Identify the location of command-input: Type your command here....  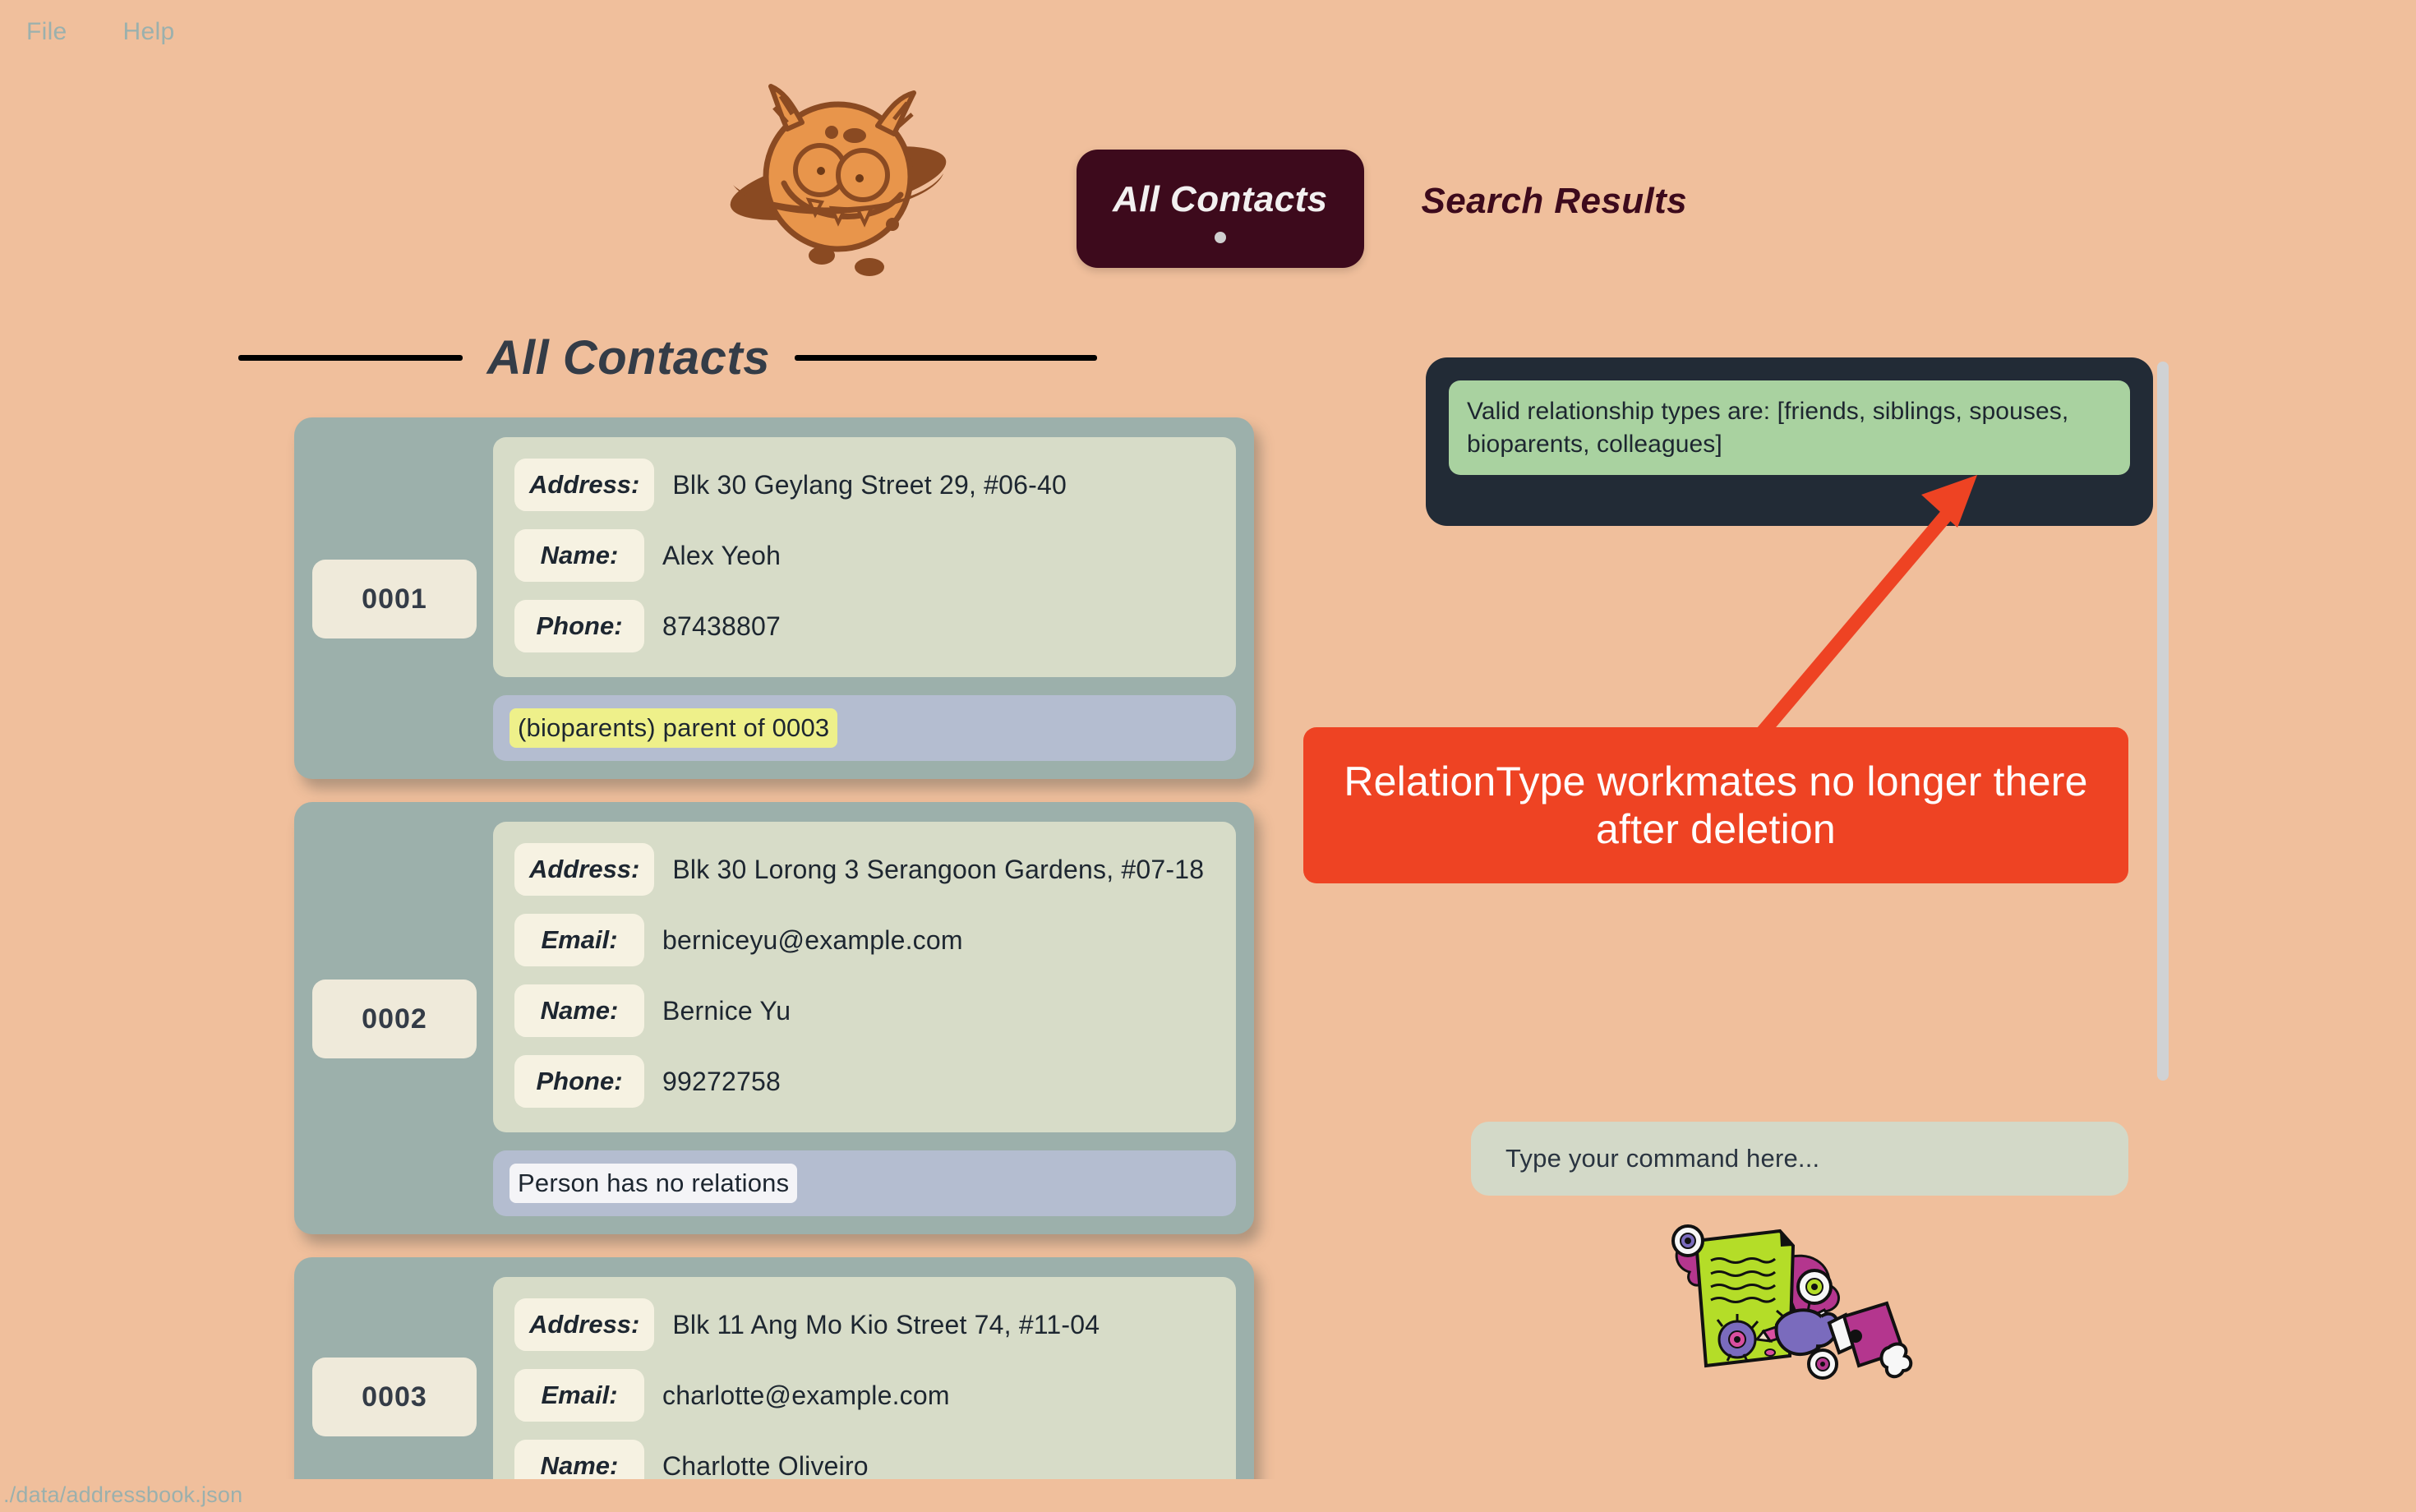
(1800, 1159).